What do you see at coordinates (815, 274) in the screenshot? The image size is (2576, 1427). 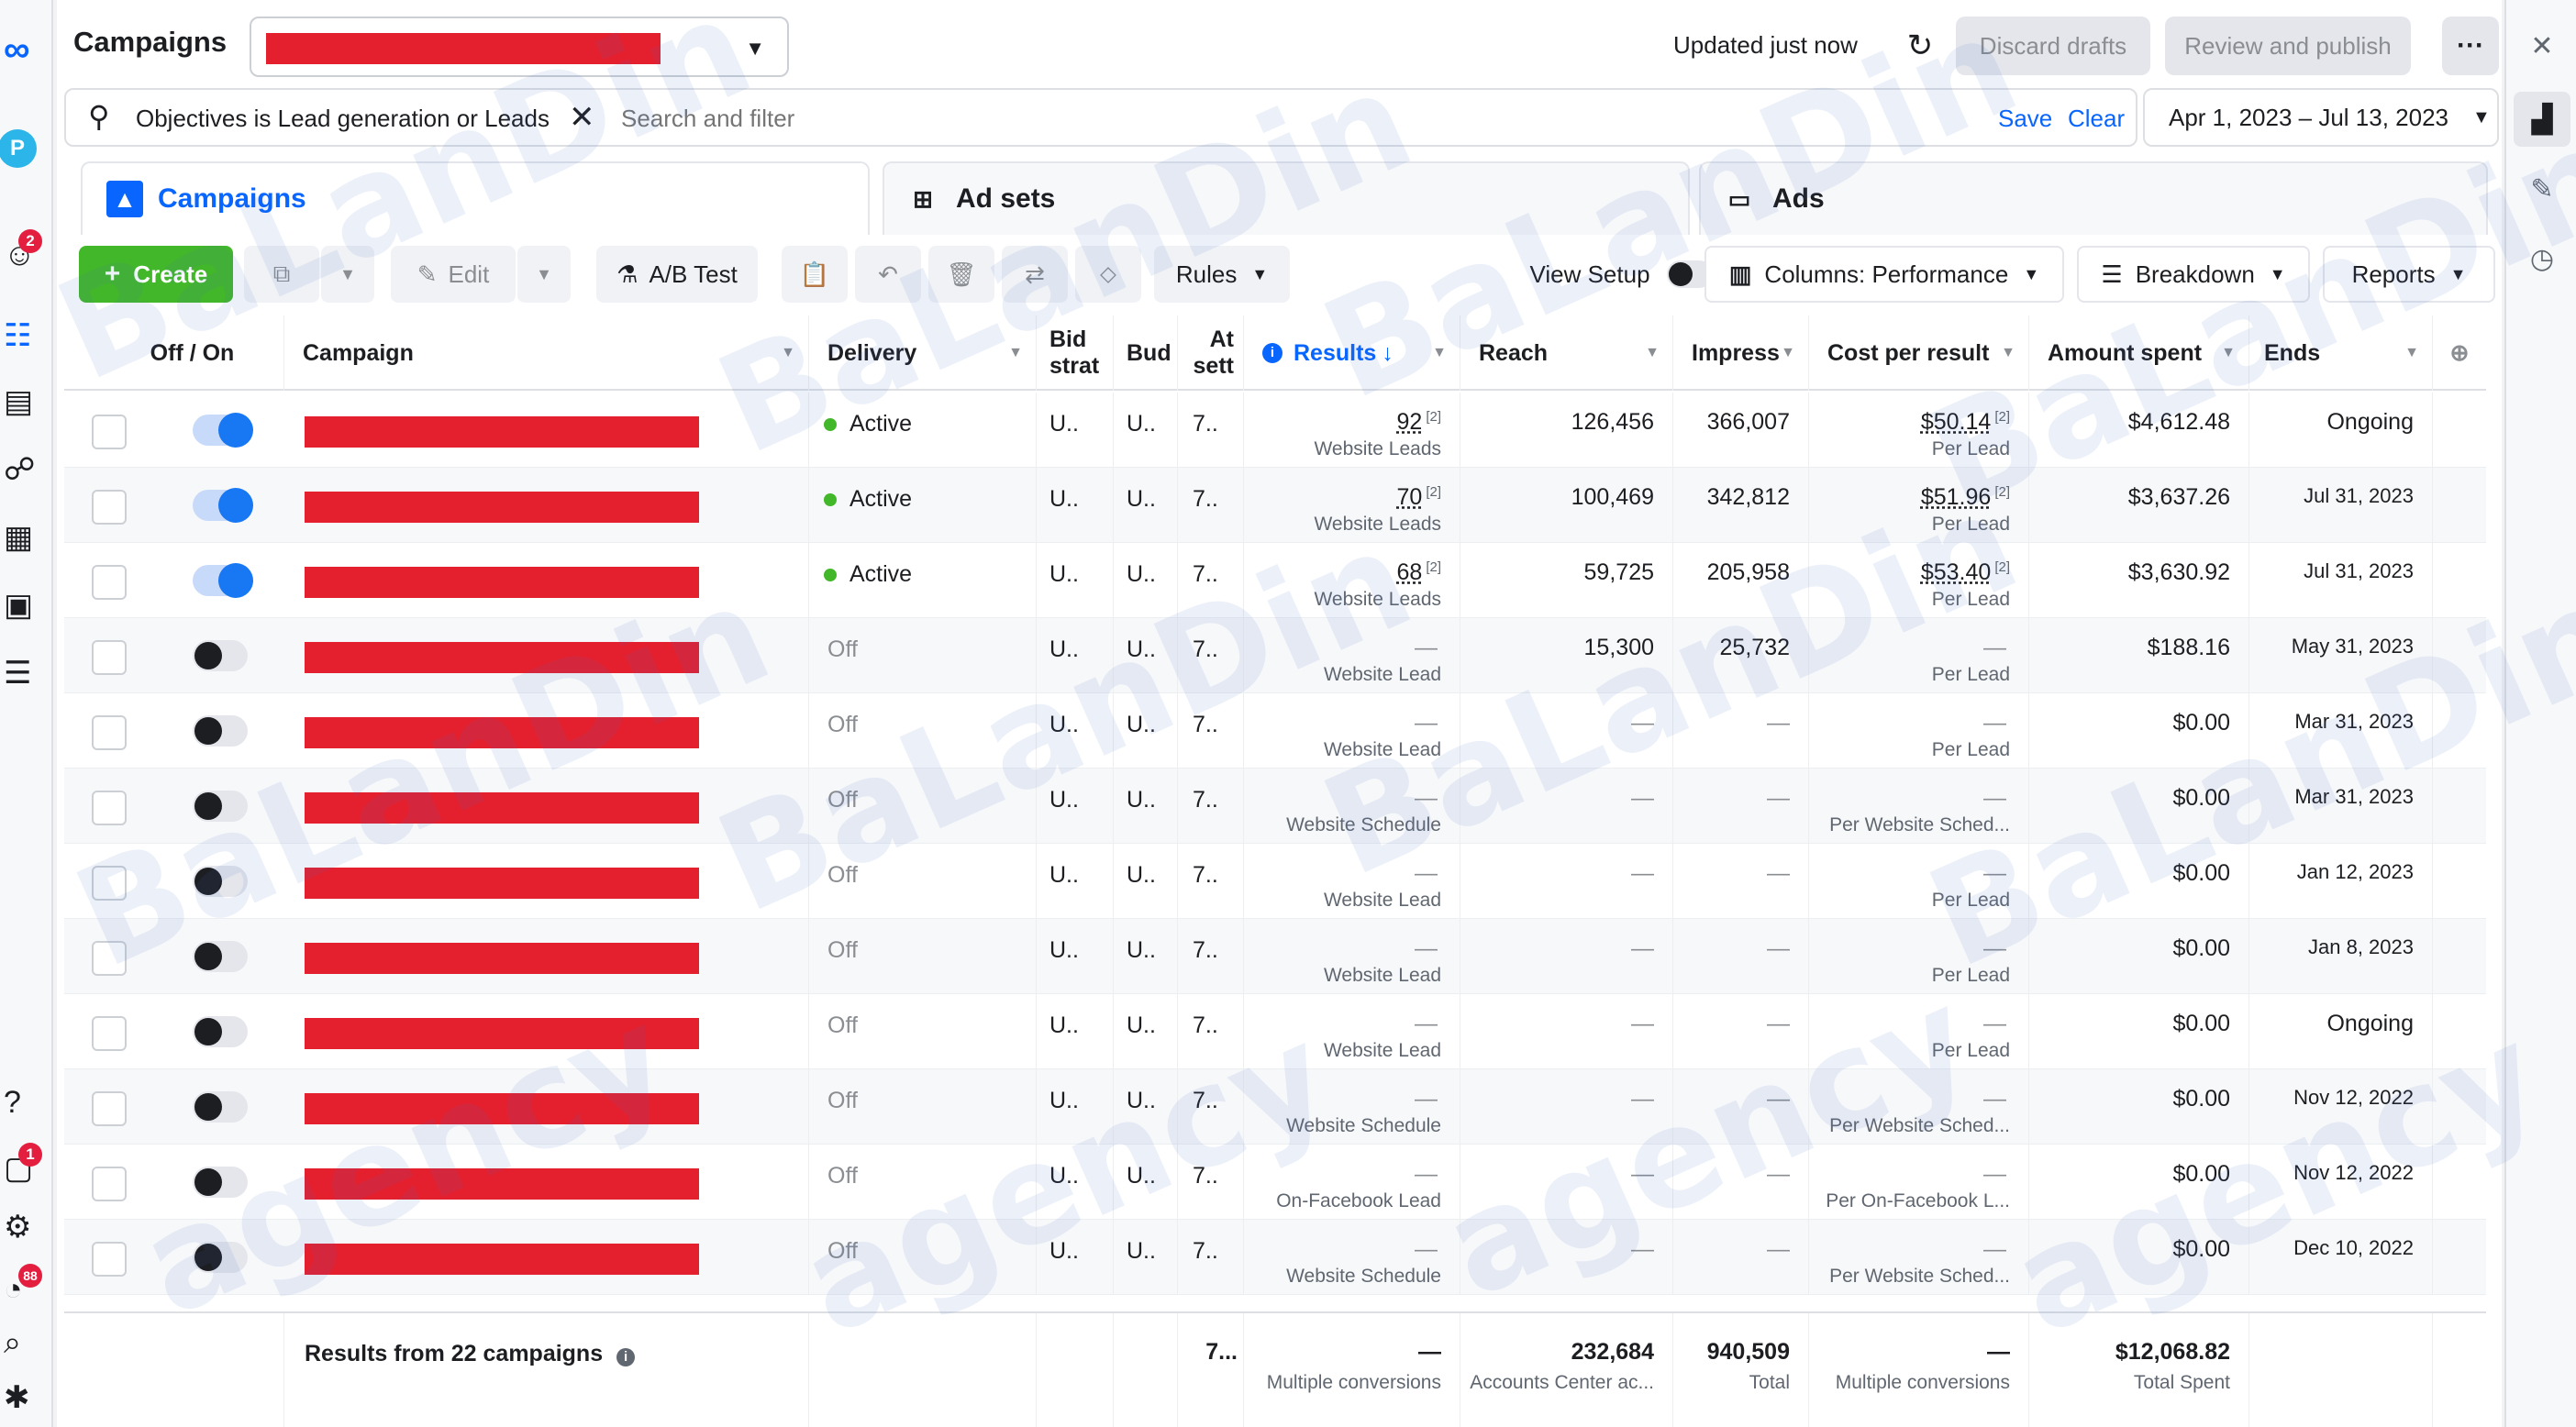 I see `clipboard-button: 📋` at bounding box center [815, 274].